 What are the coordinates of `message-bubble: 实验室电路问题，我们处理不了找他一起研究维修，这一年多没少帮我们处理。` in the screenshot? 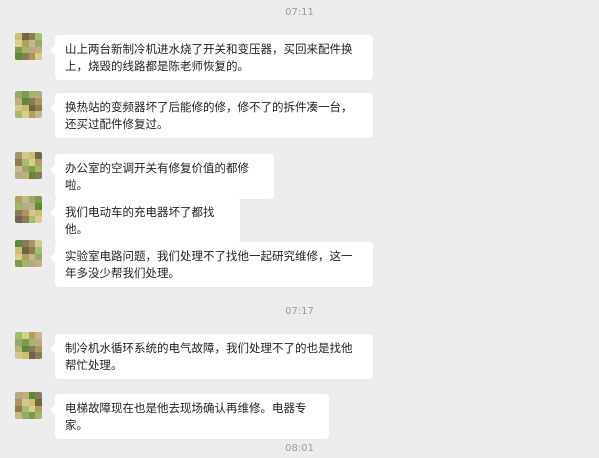 It's located at (211, 264).